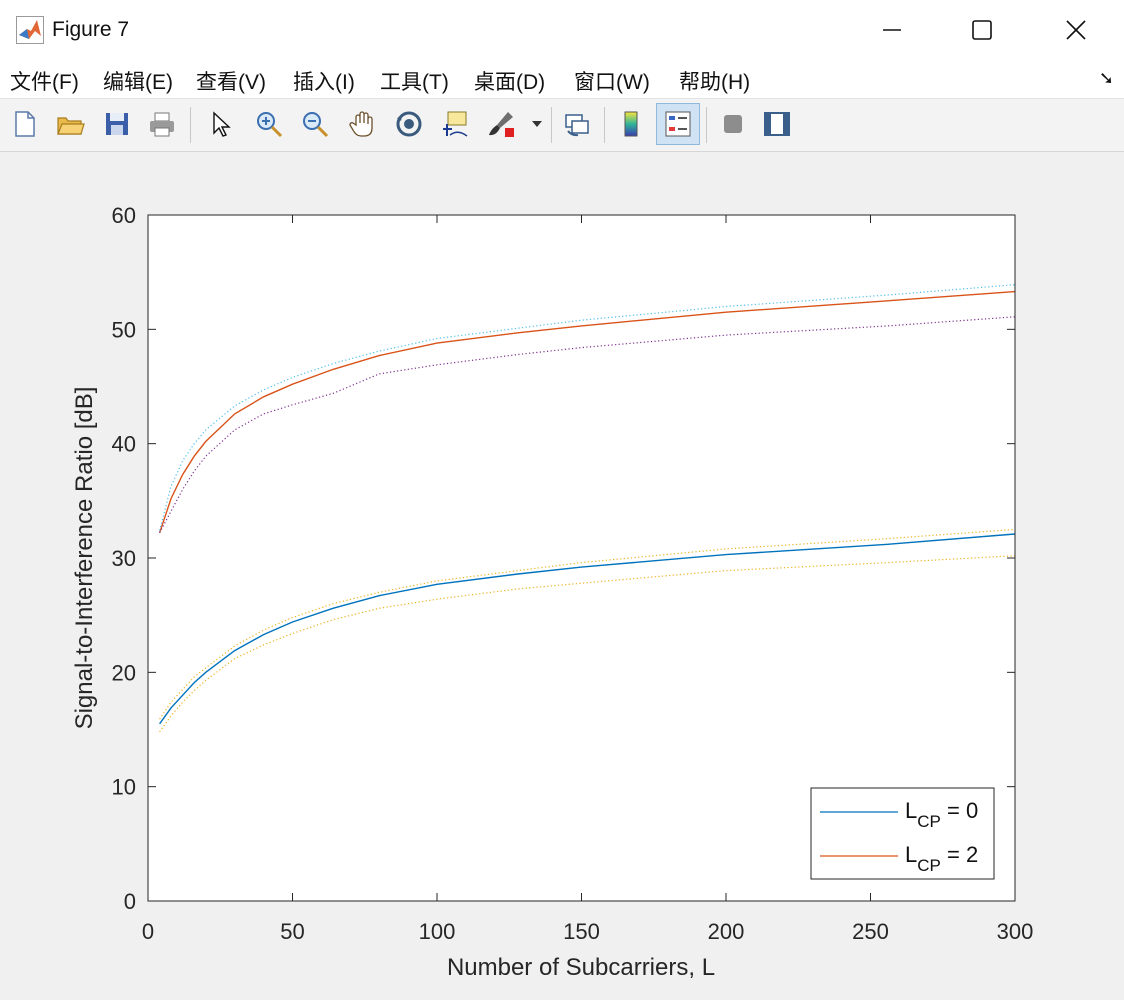  Describe the element at coordinates (509, 81) in the screenshot. I see `menu-desktop: 桌面(D)` at that location.